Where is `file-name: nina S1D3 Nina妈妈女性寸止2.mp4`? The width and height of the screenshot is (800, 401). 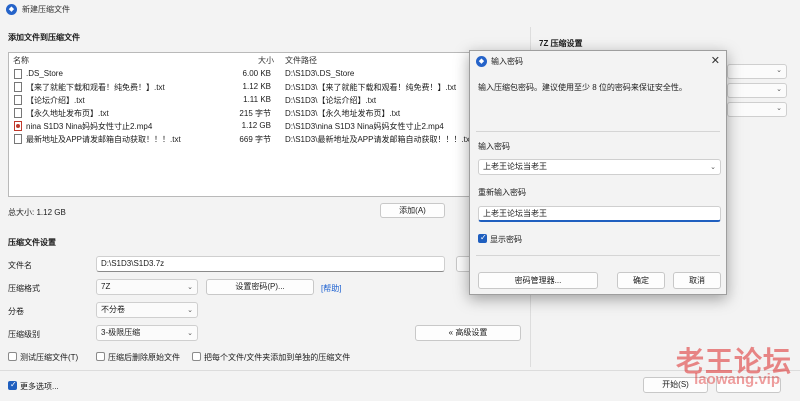 file-name: nina S1D3 Nina妈妈女性寸止2.mp4 is located at coordinates (89, 126).